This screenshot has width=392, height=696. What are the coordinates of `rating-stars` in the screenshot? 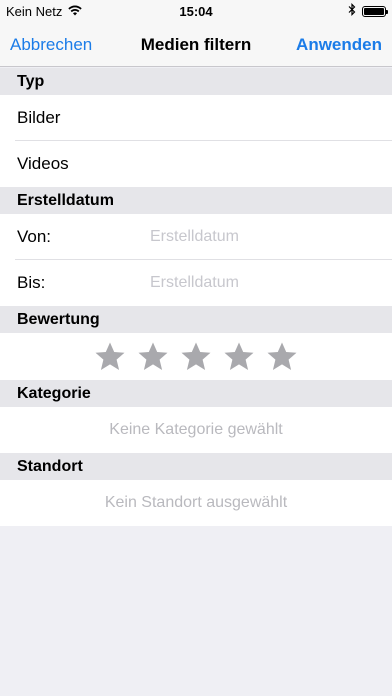 It's located at (196, 356).